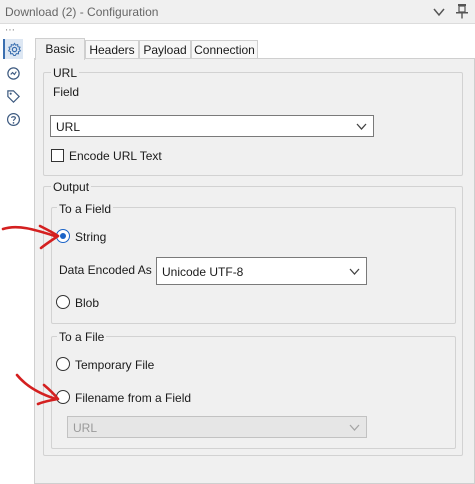 The image size is (475, 484). Describe the element at coordinates (165, 49) in the screenshot. I see `tab-payload: Payload` at that location.